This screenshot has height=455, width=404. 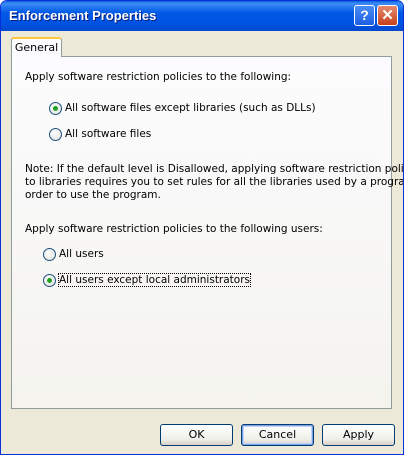 I want to click on help-button: ?, so click(x=364, y=15).